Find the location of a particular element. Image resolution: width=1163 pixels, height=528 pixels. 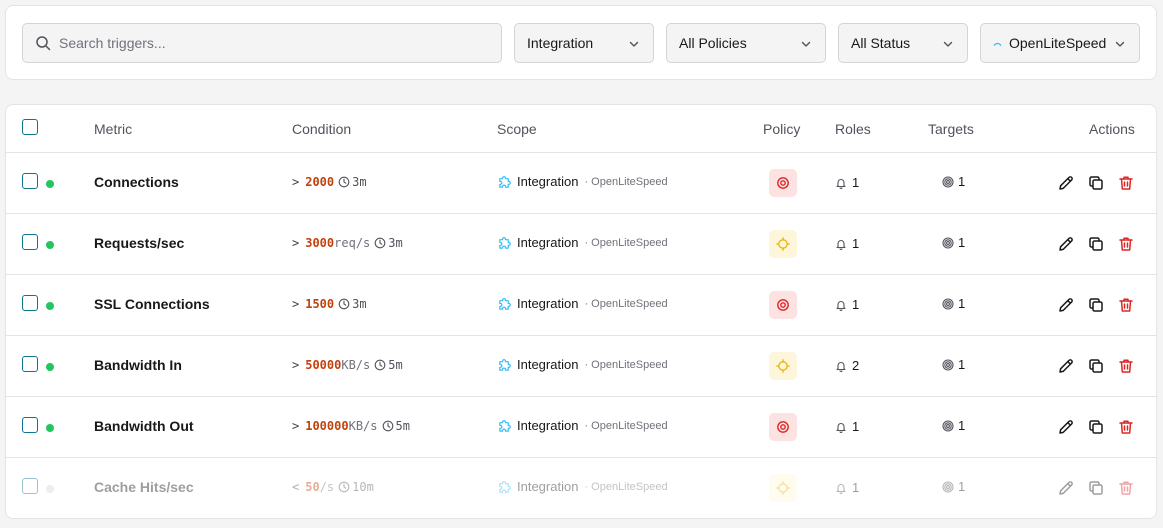

condition-duration: 10m is located at coordinates (363, 487).